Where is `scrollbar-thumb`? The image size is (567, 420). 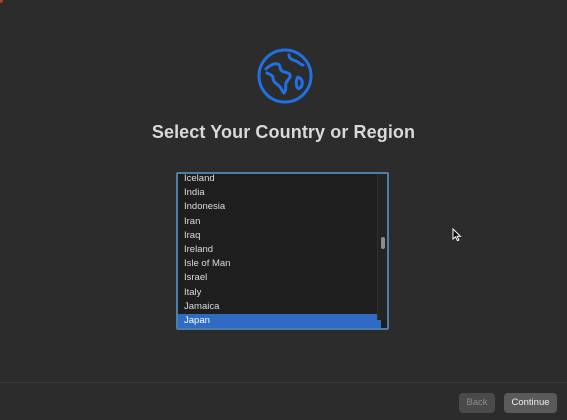
scrollbar-thumb is located at coordinates (383, 243).